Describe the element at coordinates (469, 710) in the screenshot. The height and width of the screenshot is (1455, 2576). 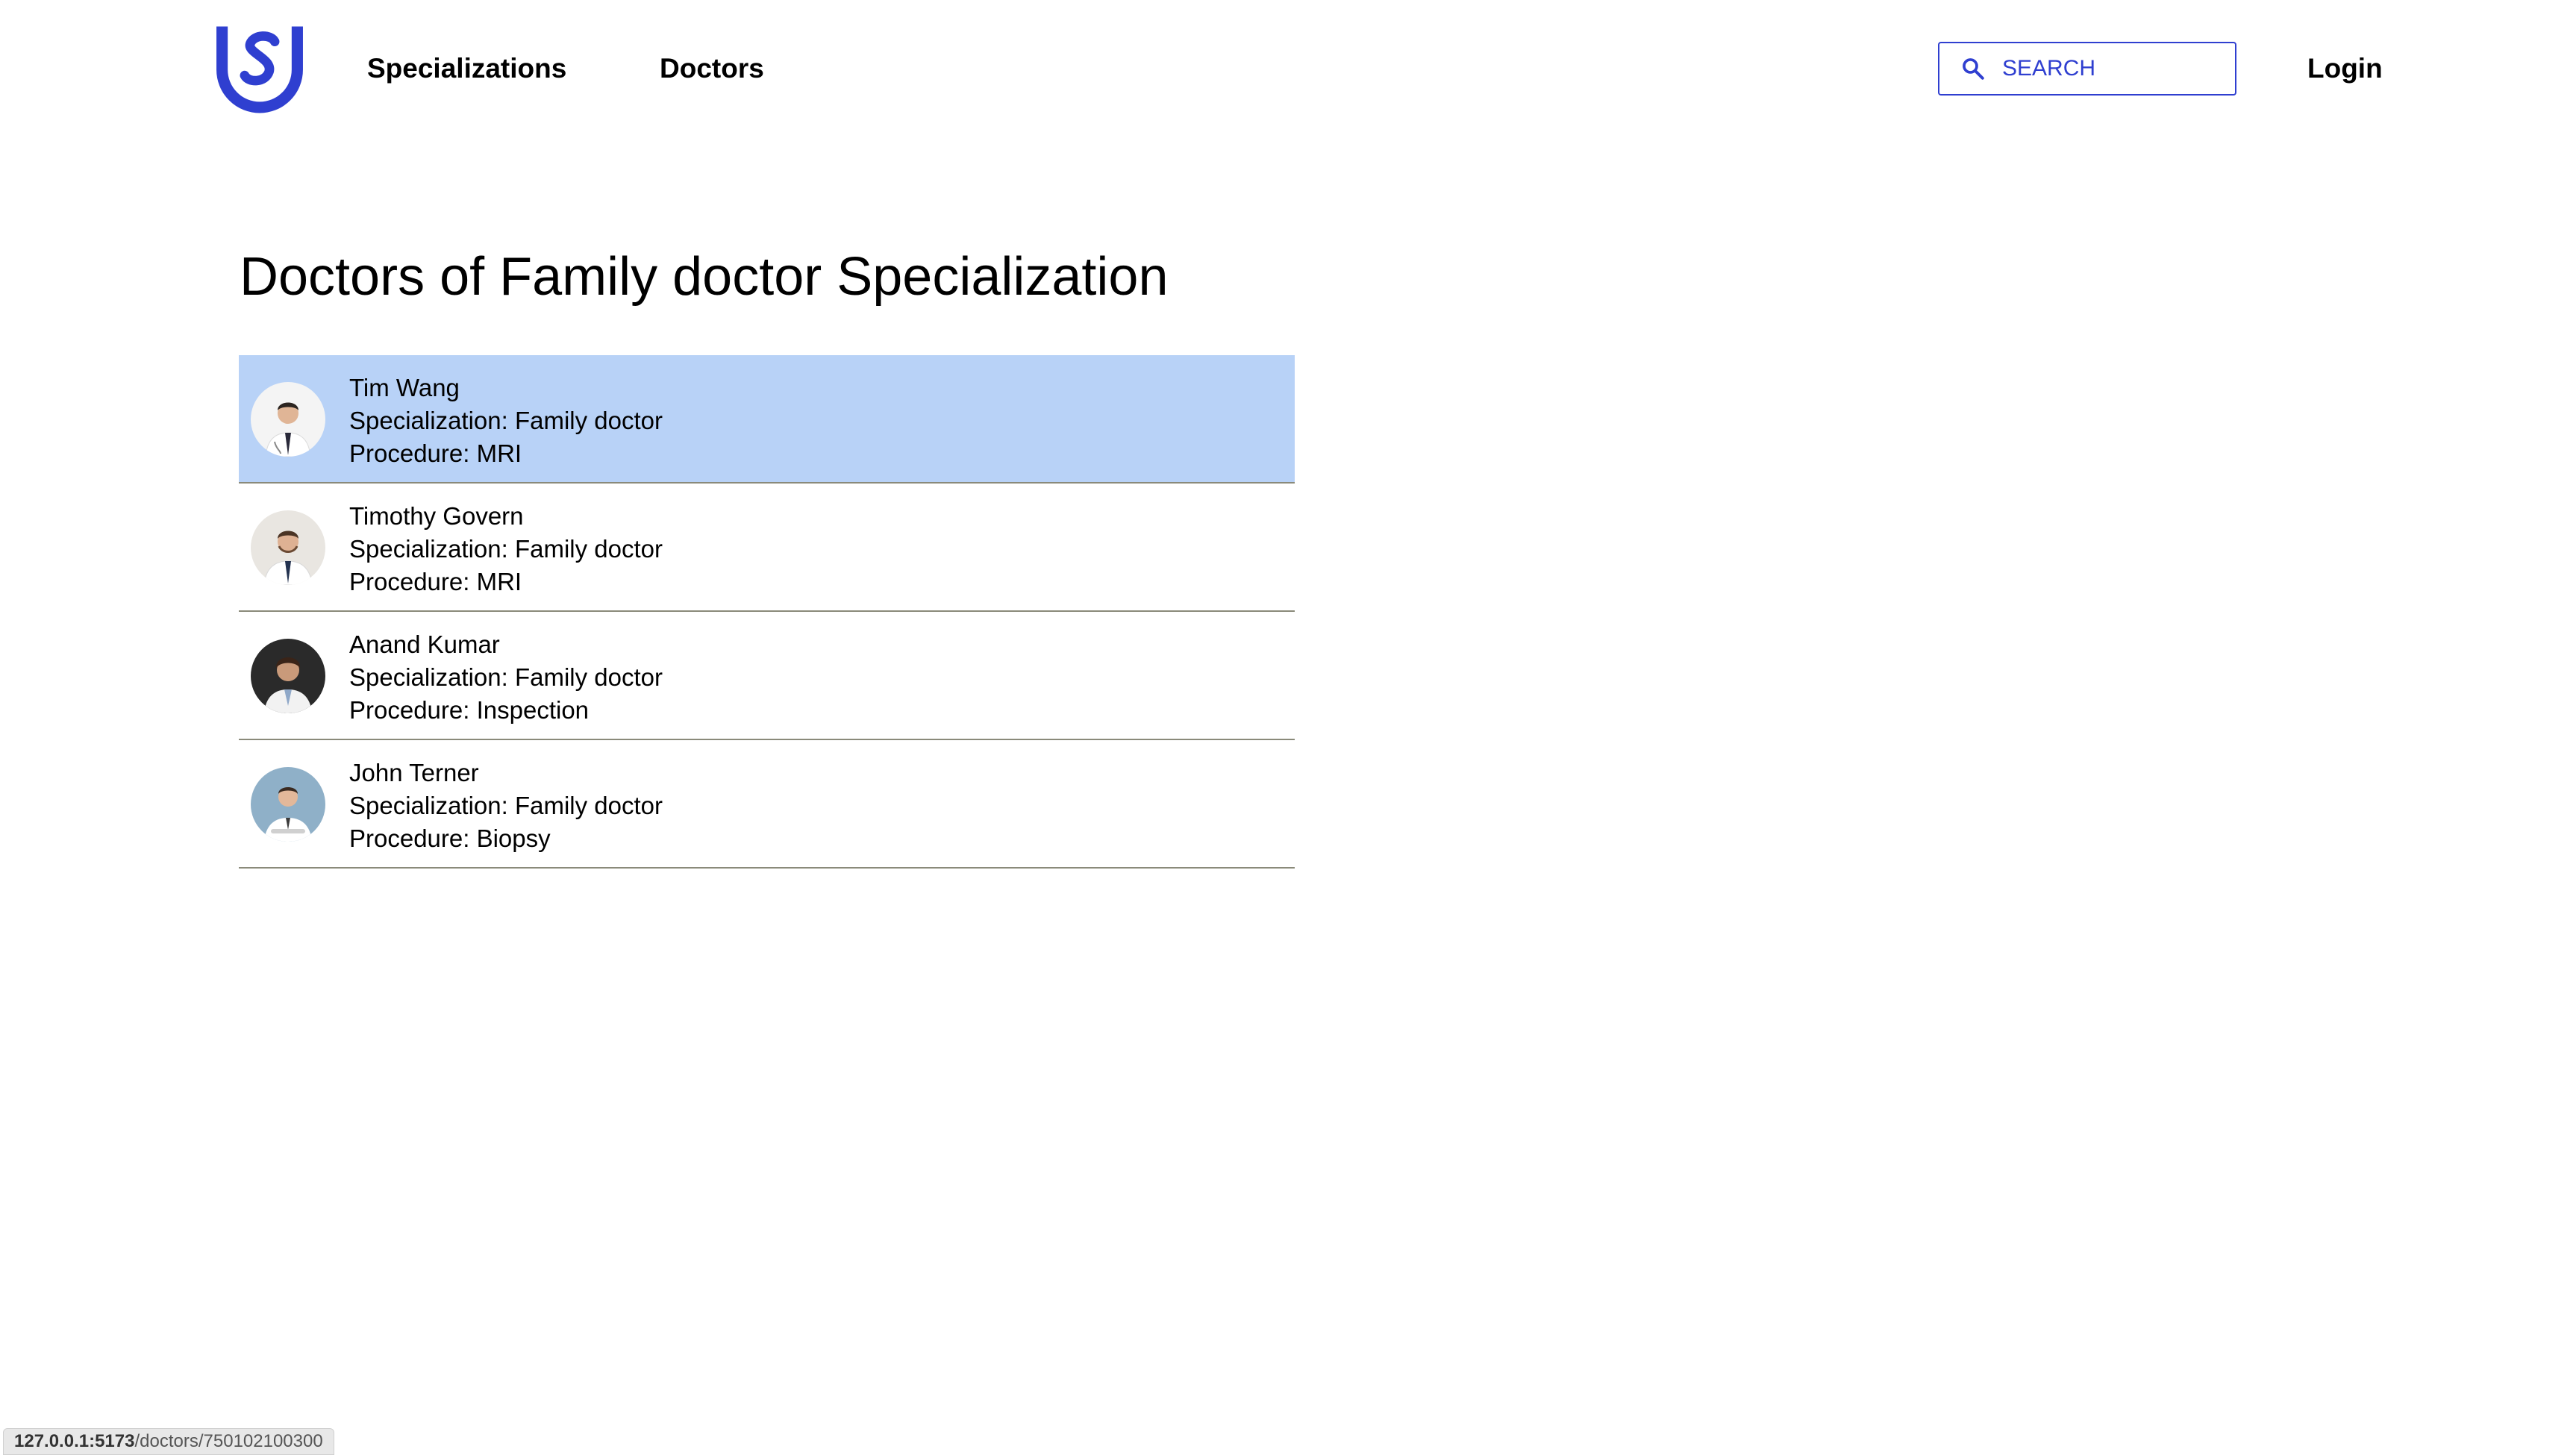
I see `doctor-procedure: Procedure: Inspection` at that location.